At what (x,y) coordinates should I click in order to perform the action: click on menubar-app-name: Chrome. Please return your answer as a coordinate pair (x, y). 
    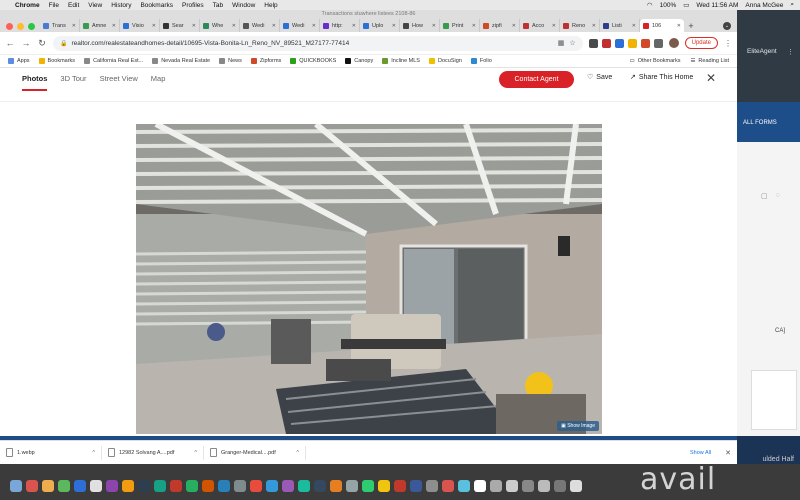
    Looking at the image, I should click on (27, 5).